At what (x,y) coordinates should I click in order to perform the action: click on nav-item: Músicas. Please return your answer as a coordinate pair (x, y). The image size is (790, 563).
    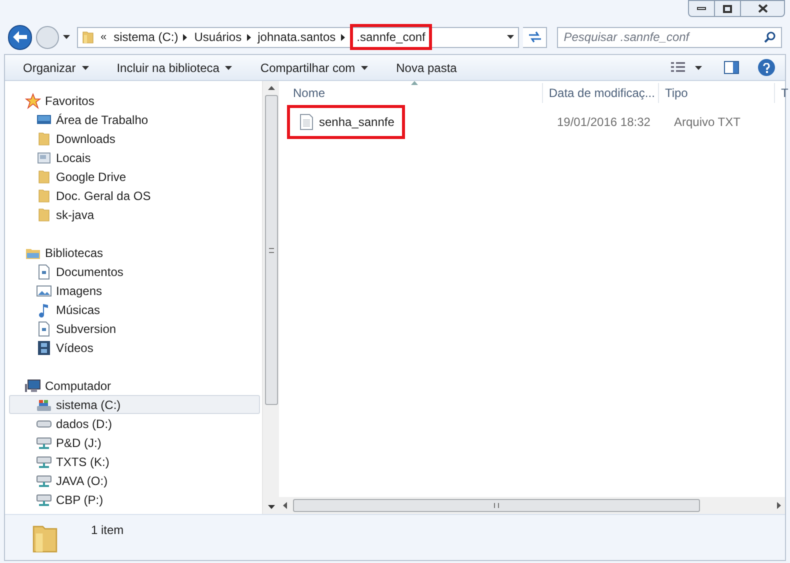
    Looking at the image, I should click on (134, 309).